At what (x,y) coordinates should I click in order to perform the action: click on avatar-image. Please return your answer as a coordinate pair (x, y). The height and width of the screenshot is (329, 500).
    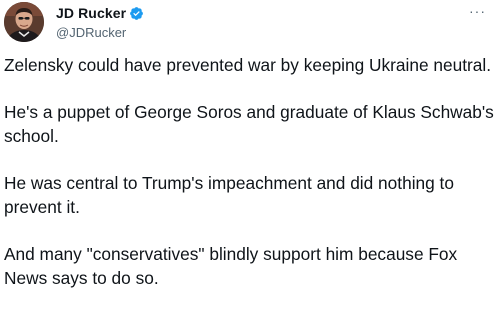
    Looking at the image, I should click on (24, 22).